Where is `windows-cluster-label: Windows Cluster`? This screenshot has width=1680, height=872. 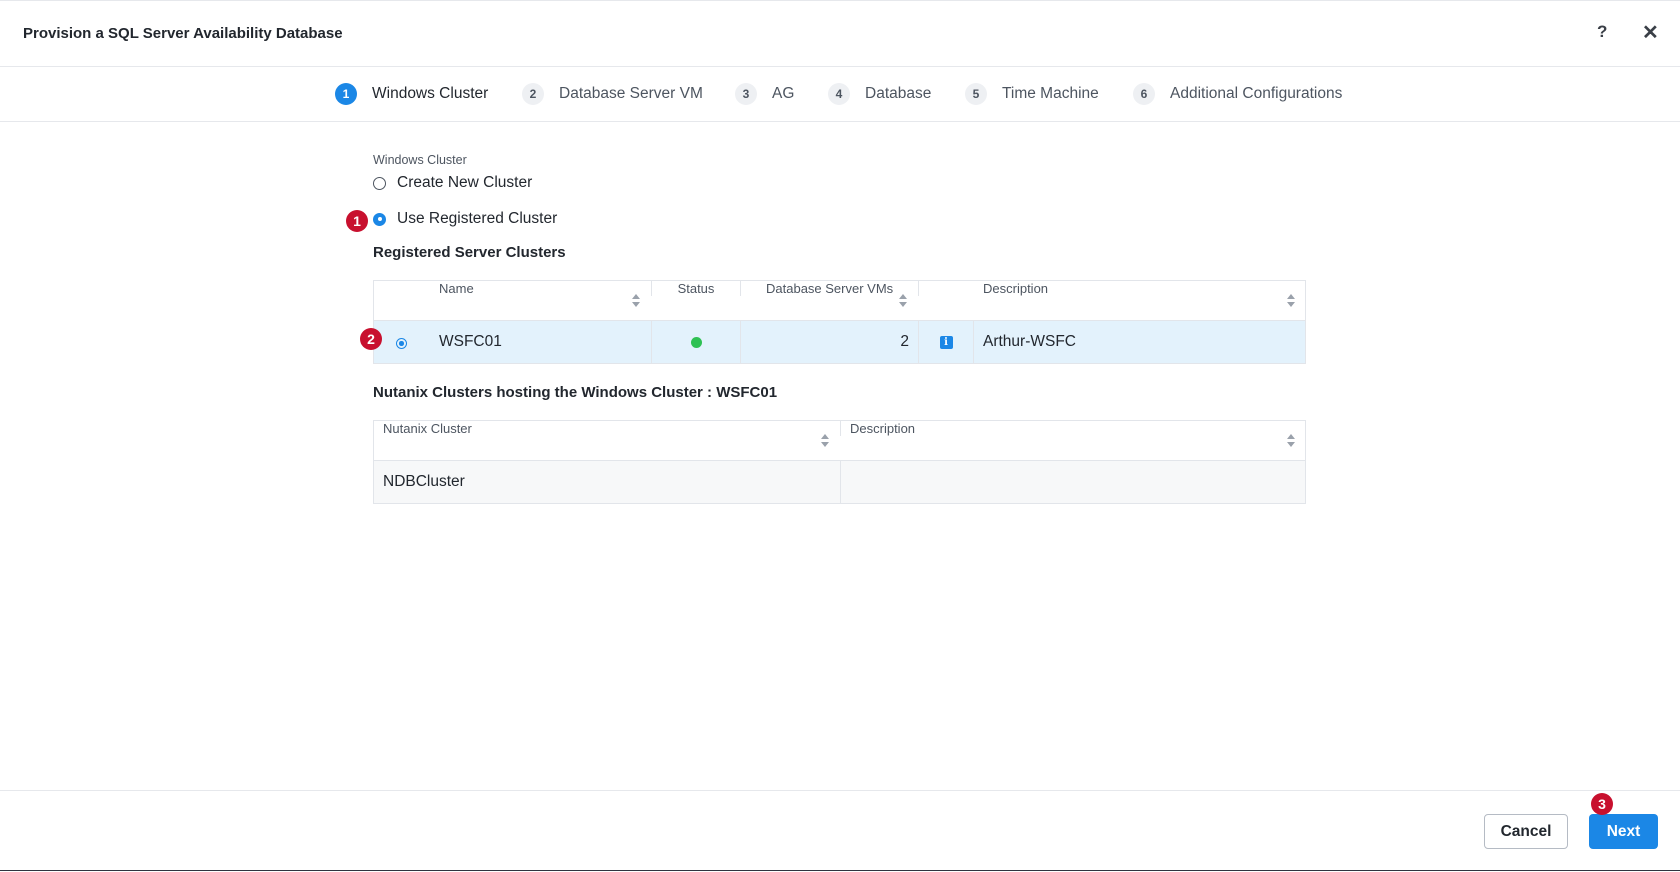 windows-cluster-label: Windows Cluster is located at coordinates (420, 160).